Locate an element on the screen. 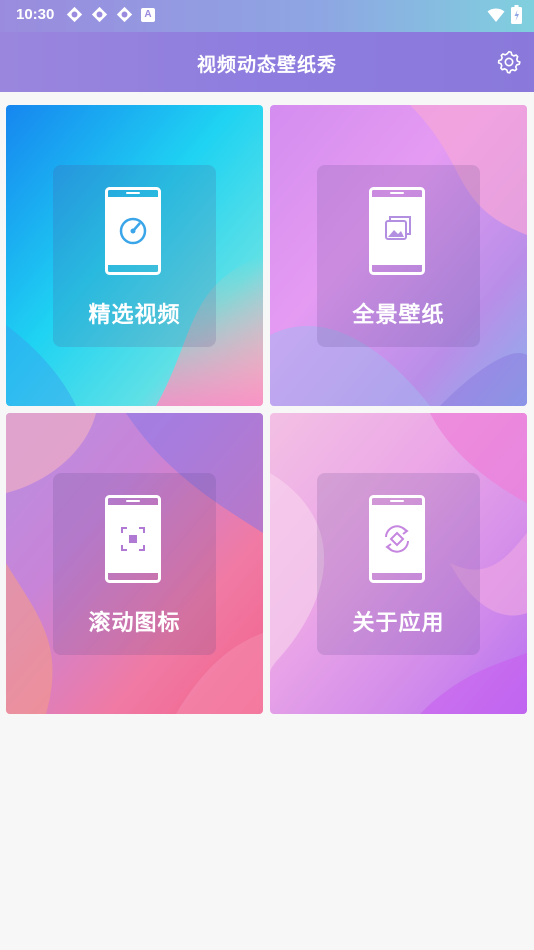 The width and height of the screenshot is (534, 950). rotate-diamond-icon is located at coordinates (397, 539).